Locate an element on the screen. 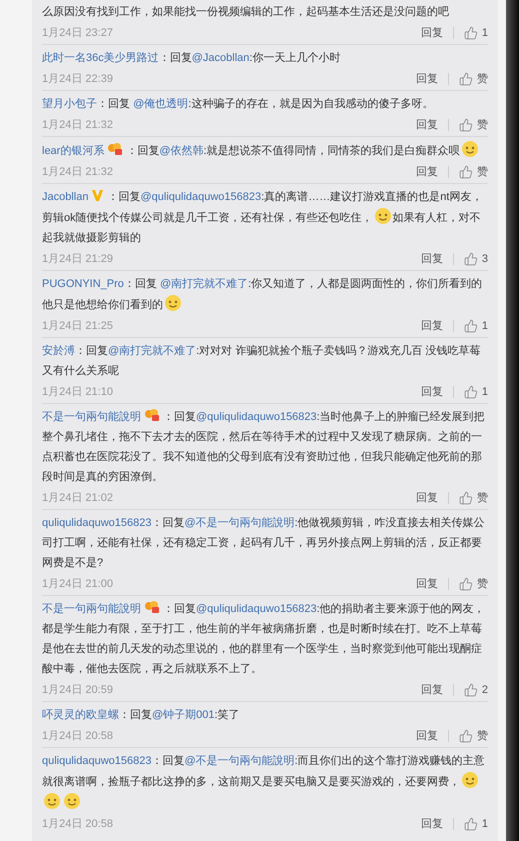 The width and height of the screenshot is (519, 841). comment-date: 1月24日 21:10 is located at coordinates (77, 392).